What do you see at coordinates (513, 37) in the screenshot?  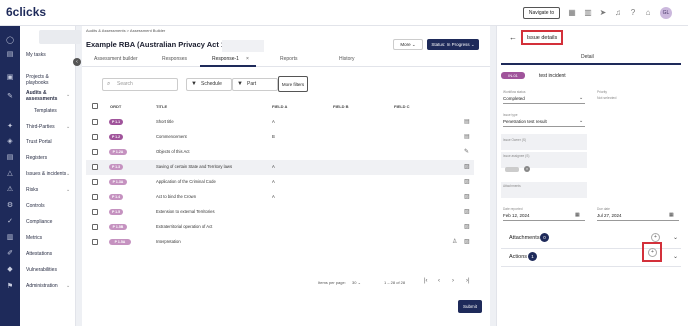 I see `back-arrow-icon: ←` at bounding box center [513, 37].